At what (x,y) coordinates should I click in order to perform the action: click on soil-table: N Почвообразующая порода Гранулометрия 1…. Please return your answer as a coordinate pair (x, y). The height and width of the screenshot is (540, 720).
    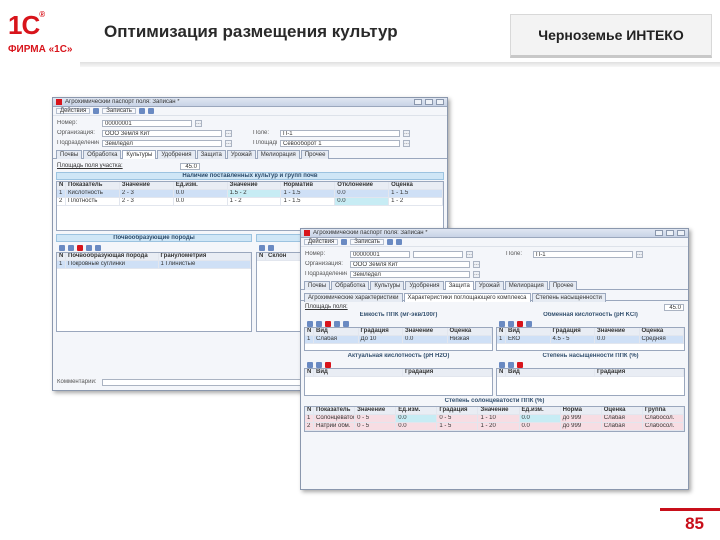
    Looking at the image, I should click on (154, 292).